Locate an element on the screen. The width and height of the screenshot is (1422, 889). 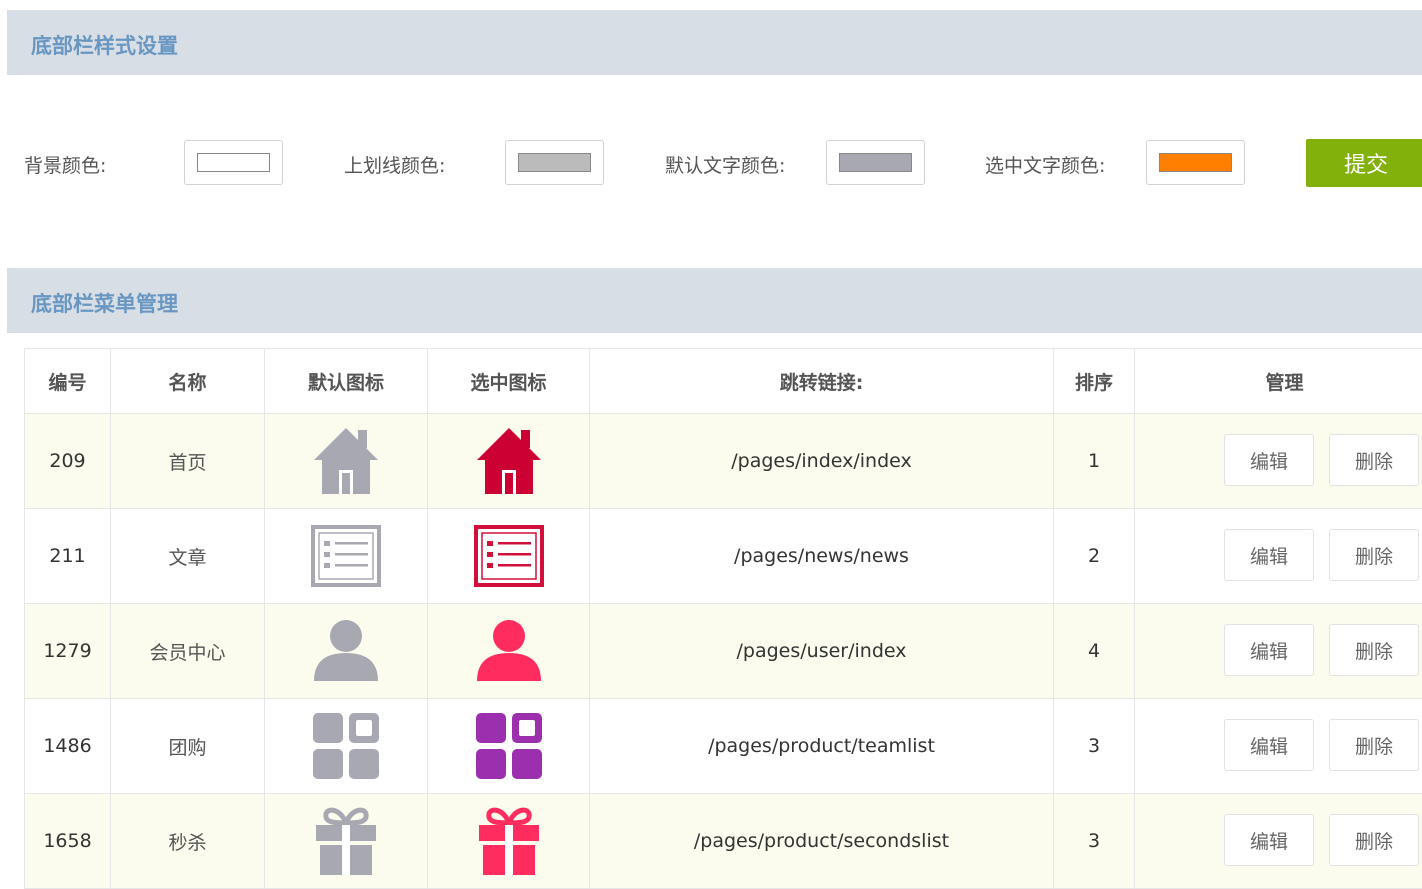
style-settings-title: 底部栏样式设置 is located at coordinates (104, 45).